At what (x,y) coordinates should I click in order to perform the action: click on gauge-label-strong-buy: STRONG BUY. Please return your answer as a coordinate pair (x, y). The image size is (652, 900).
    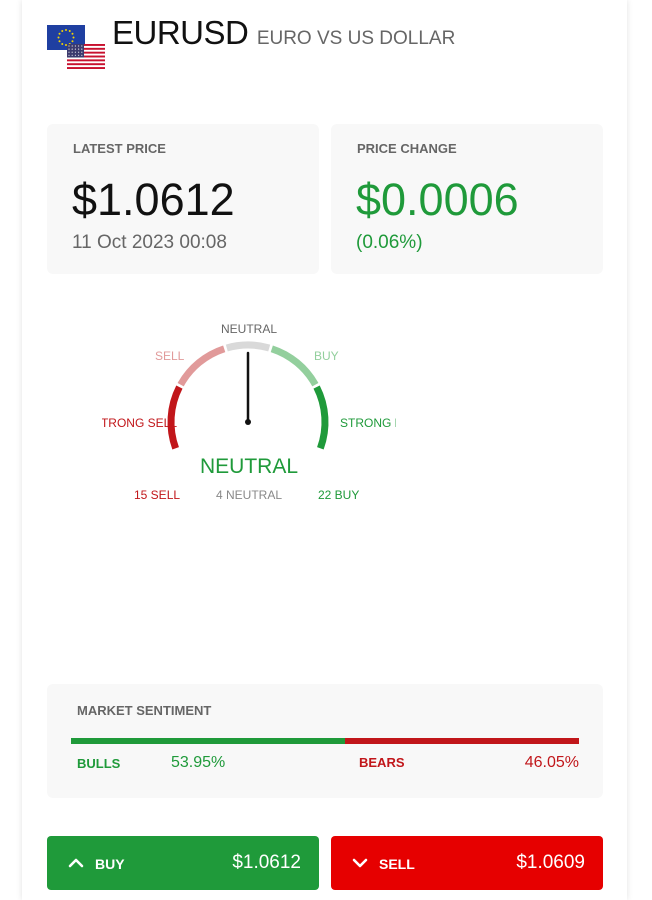
    Looking at the image, I should click on (368, 423).